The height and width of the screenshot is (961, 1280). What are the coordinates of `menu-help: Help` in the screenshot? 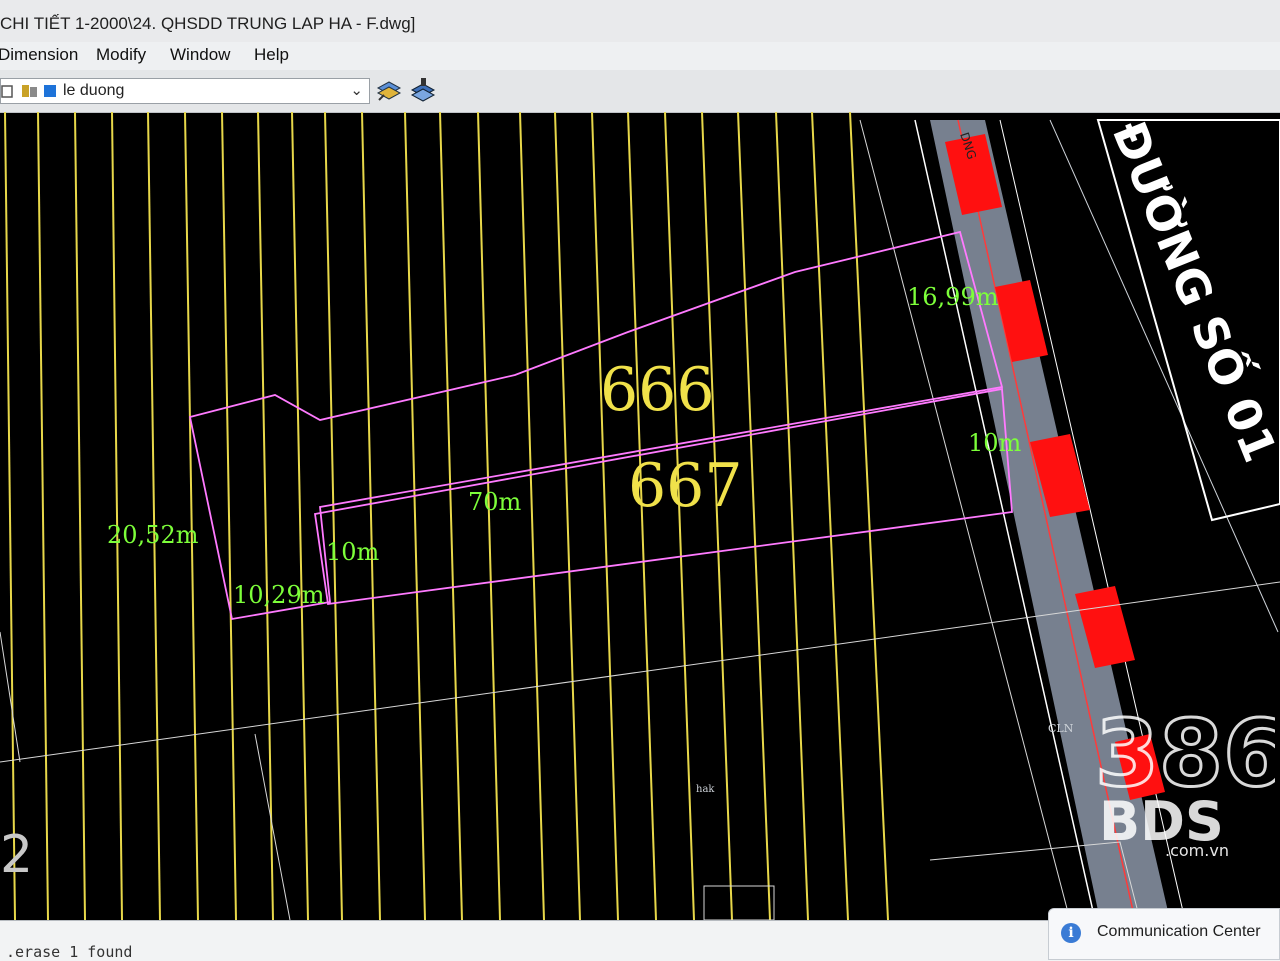 It's located at (271, 55).